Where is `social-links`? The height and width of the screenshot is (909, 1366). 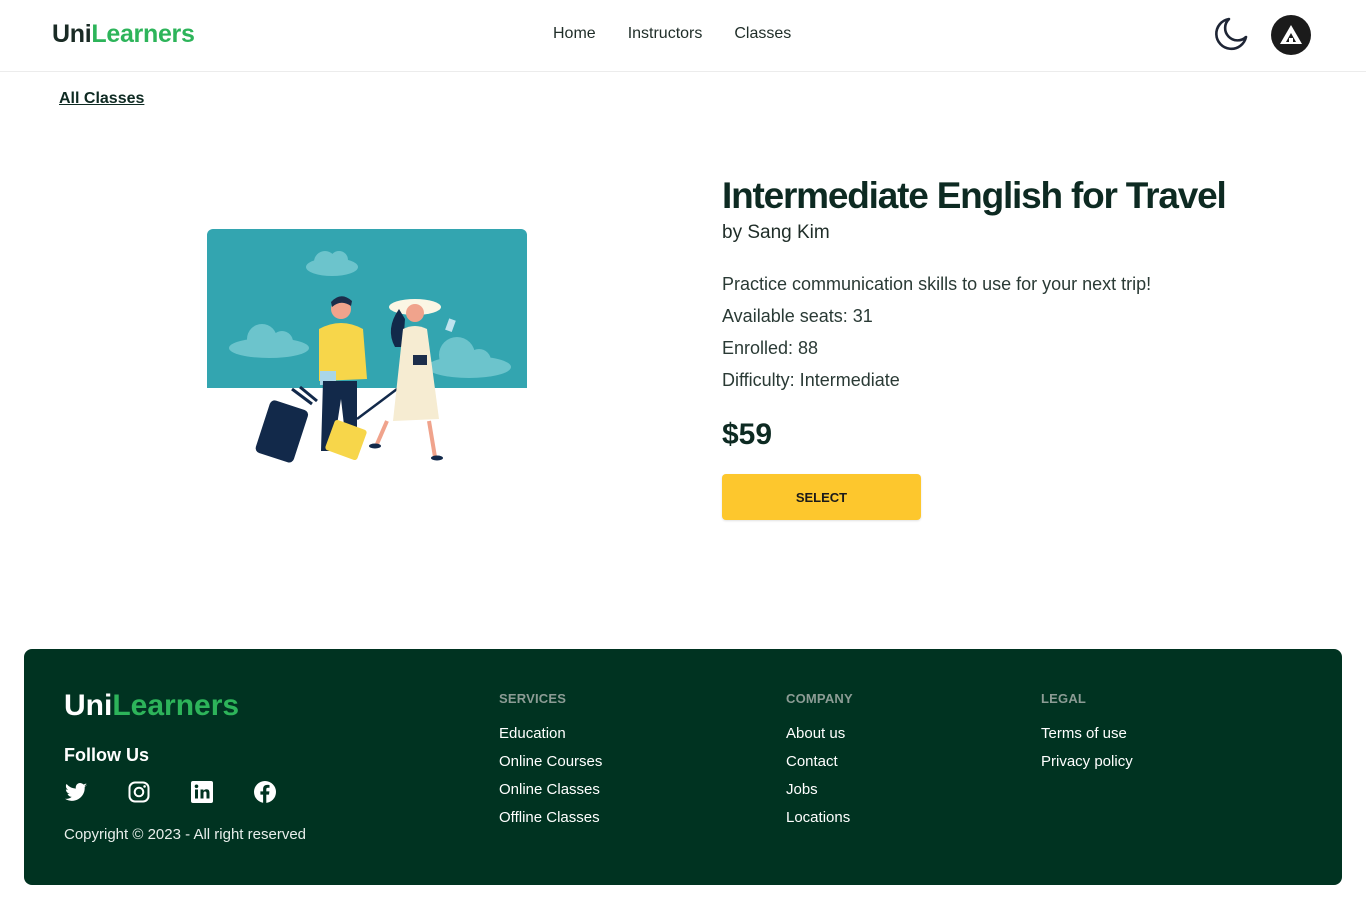
social-links is located at coordinates (170, 792).